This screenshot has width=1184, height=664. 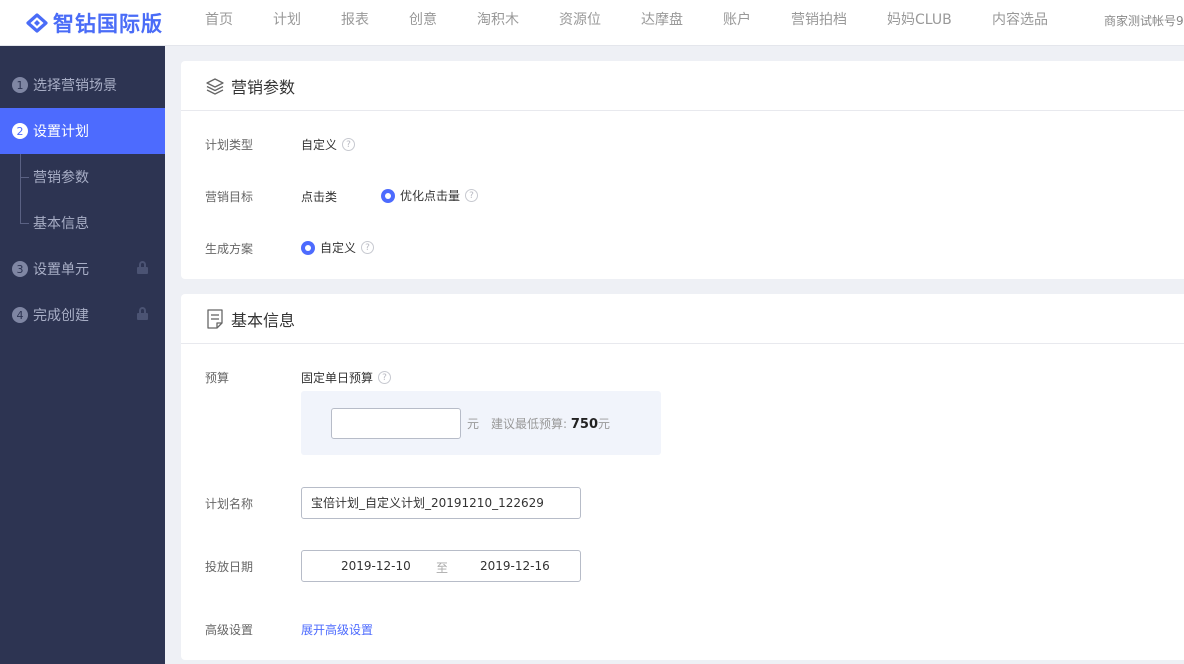 I want to click on budget-type-text: 固定单日预算, so click(x=337, y=378).